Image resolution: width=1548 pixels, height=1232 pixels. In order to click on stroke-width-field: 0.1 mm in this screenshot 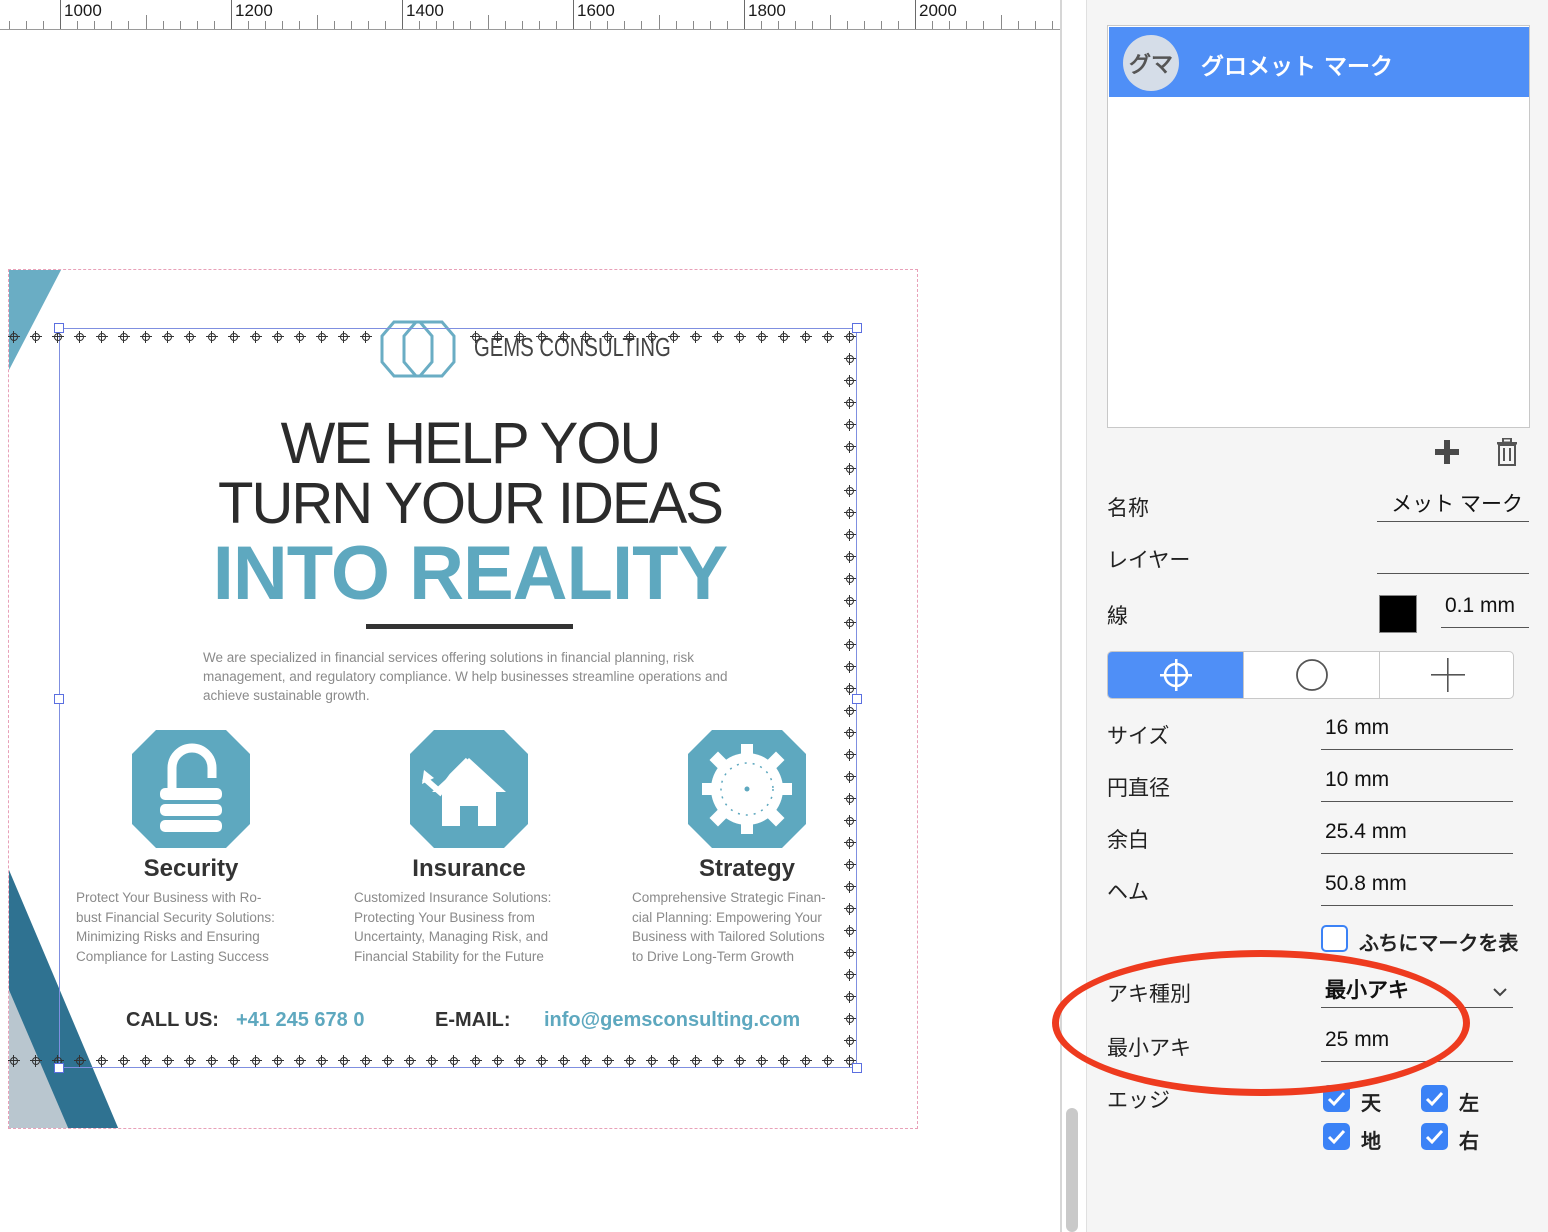, I will do `click(1485, 611)`.